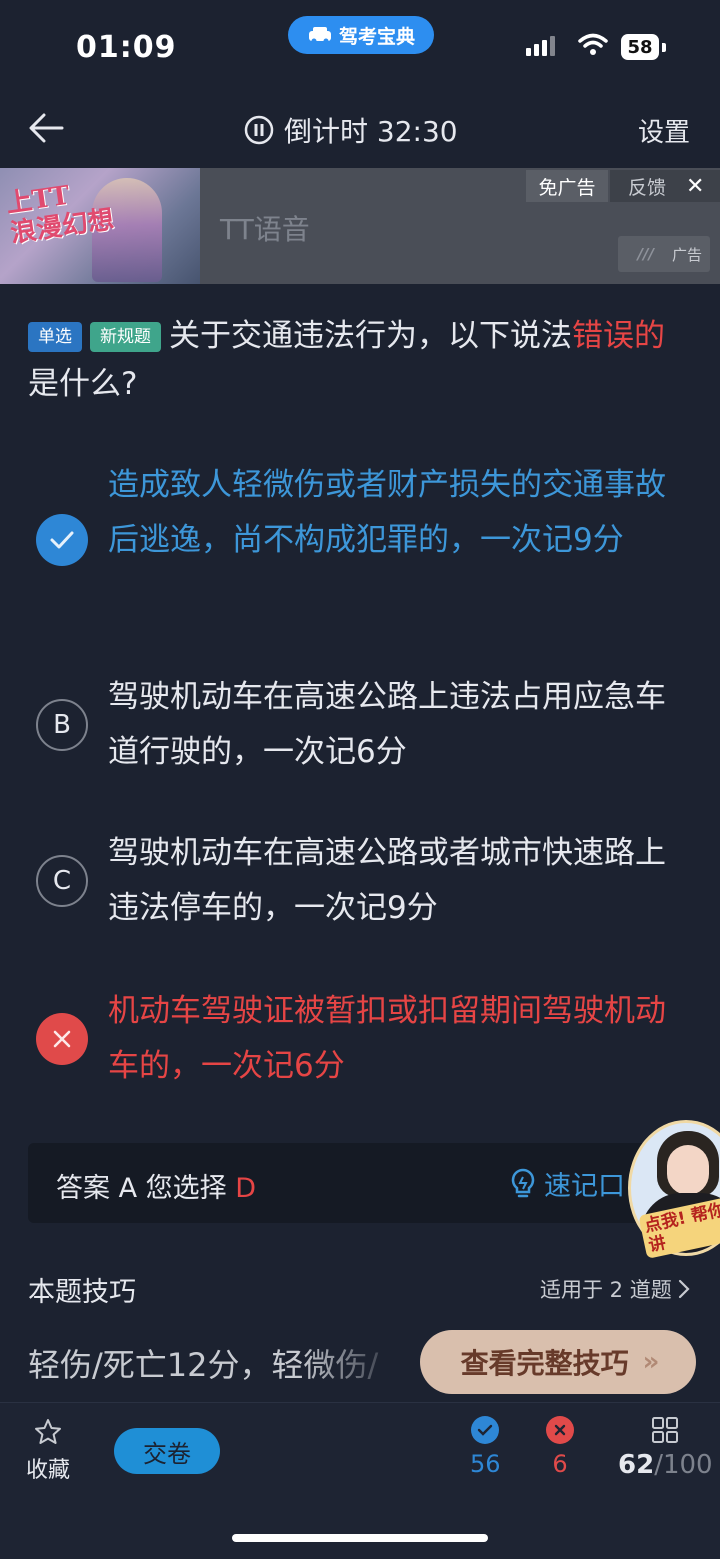  I want to click on check-icon, so click(62, 540).